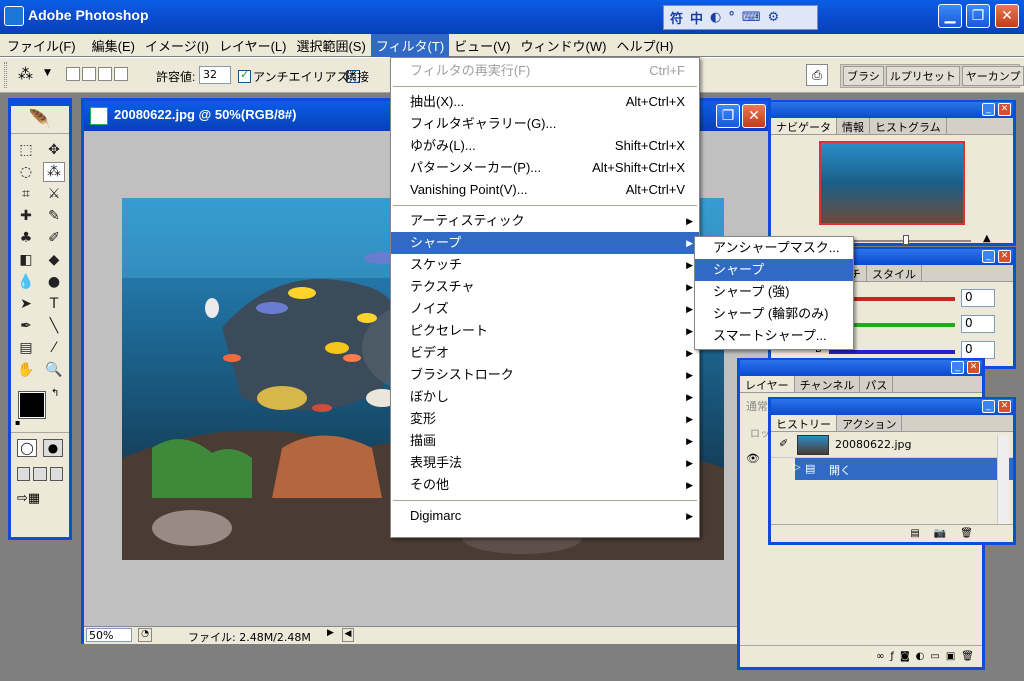 The width and height of the screenshot is (1024, 681). I want to click on menu-window: ウィンドウ(W), so click(564, 45).